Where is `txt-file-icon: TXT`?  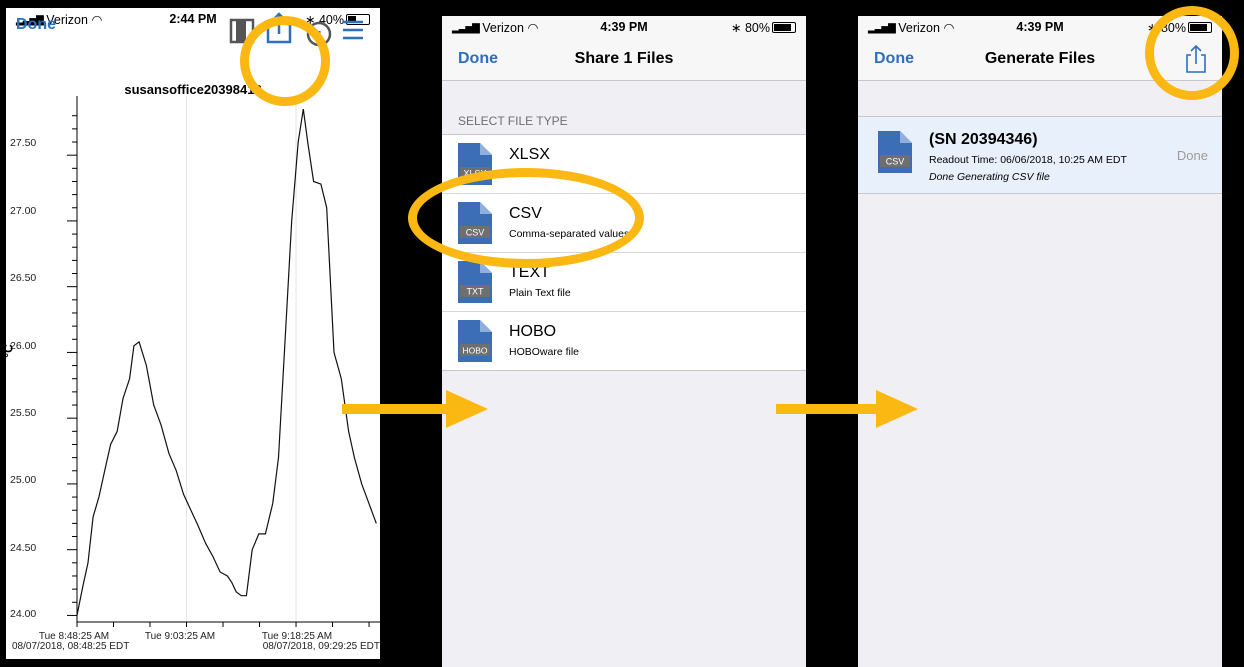 txt-file-icon: TXT is located at coordinates (475, 282).